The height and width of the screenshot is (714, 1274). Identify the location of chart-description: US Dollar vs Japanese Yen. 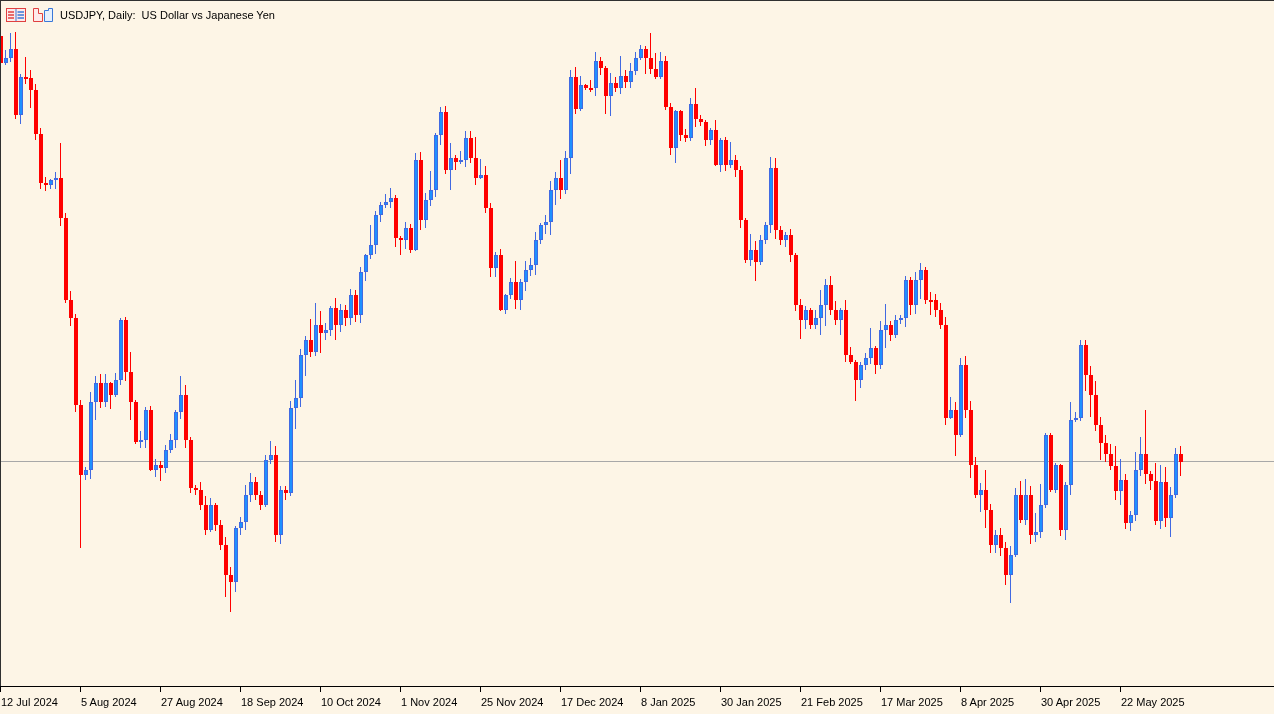
(208, 15).